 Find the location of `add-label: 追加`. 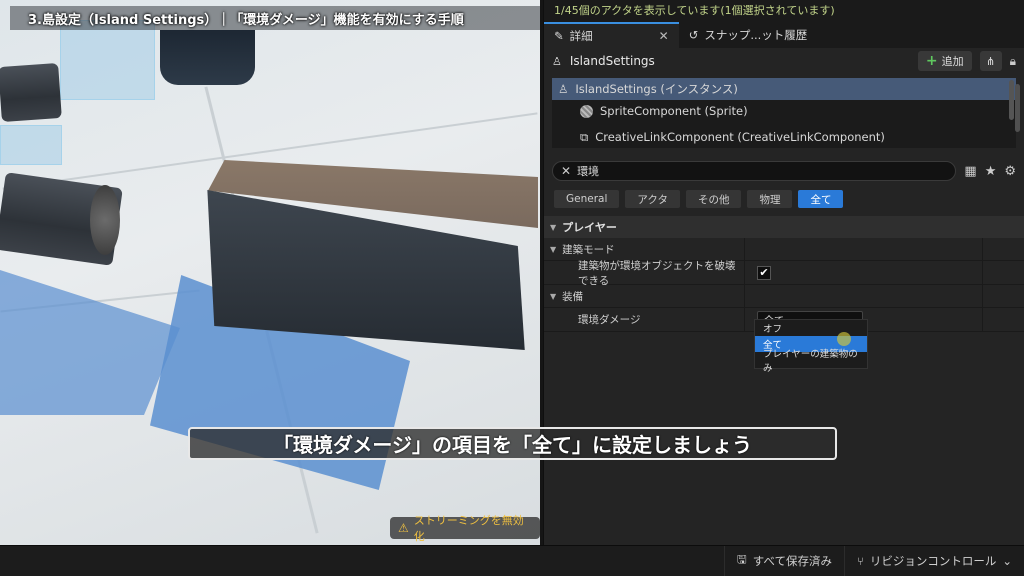

add-label: 追加 is located at coordinates (952, 61).